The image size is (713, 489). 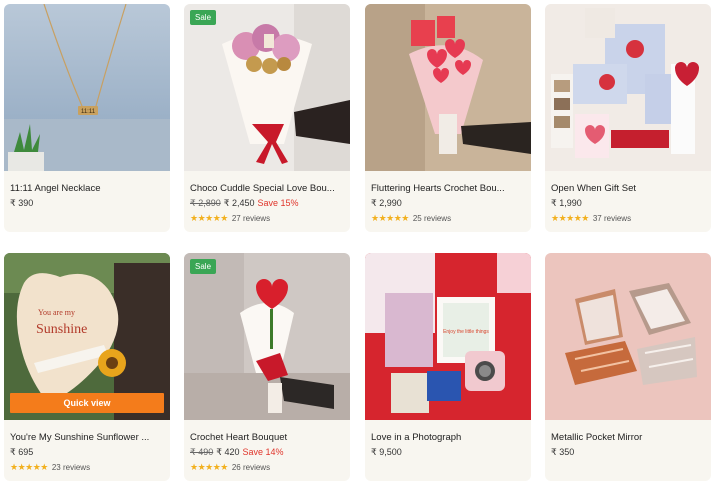 I want to click on price: ₹ 2,450, so click(x=239, y=203).